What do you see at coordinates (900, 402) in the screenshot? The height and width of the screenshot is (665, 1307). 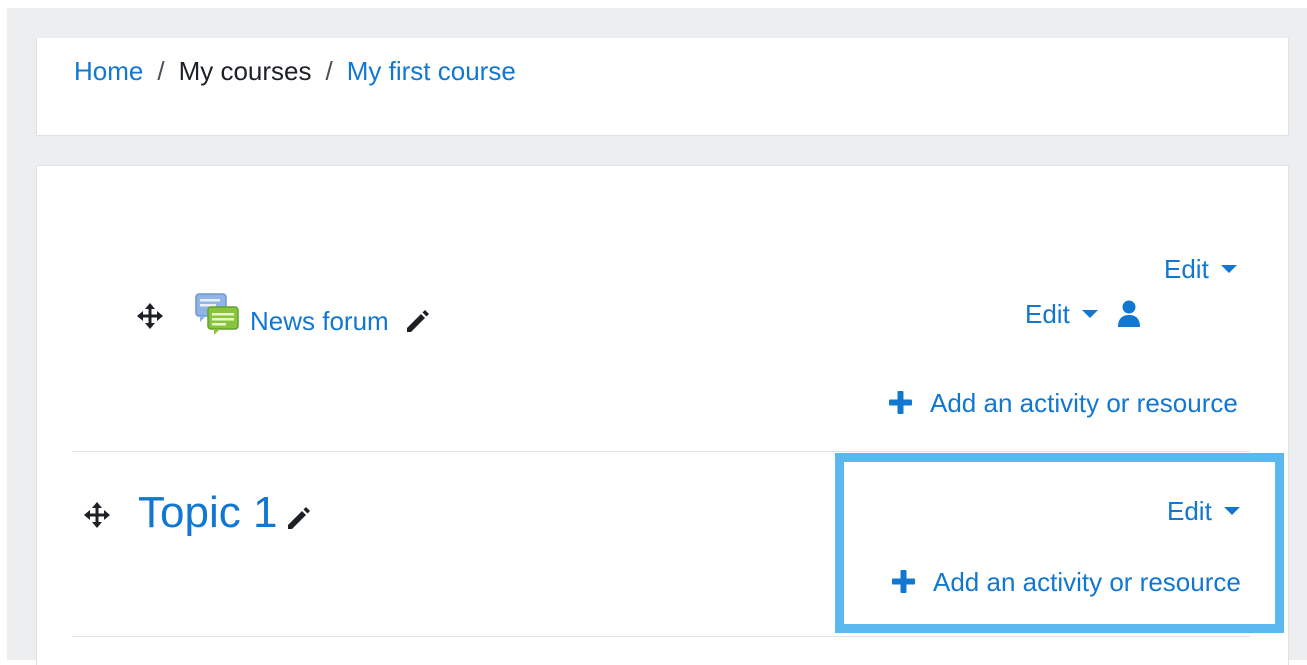 I see `plus-icon` at bounding box center [900, 402].